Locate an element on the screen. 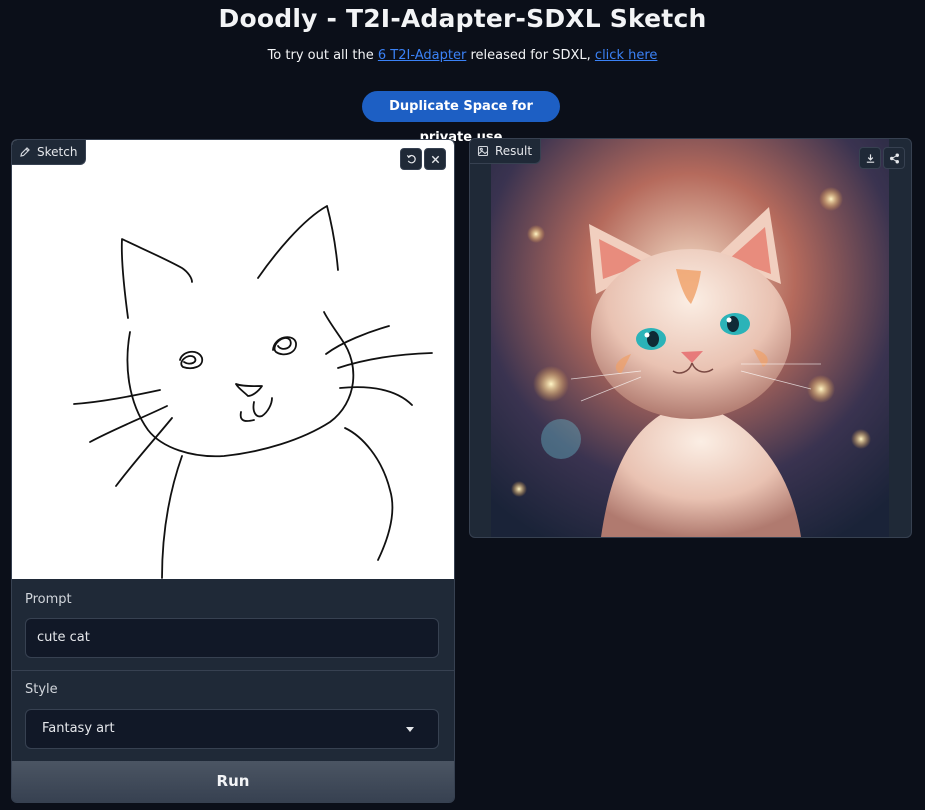  share-button is located at coordinates (894, 158).